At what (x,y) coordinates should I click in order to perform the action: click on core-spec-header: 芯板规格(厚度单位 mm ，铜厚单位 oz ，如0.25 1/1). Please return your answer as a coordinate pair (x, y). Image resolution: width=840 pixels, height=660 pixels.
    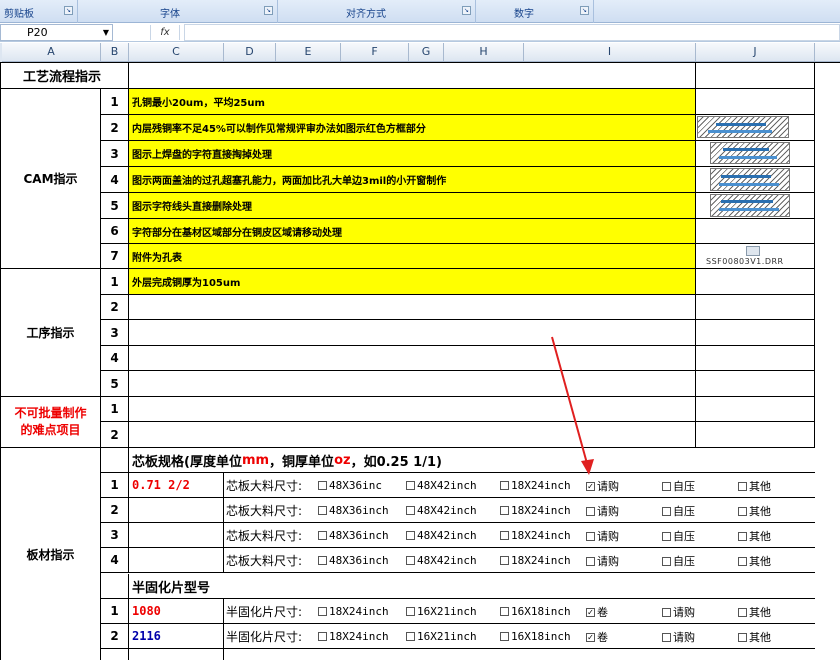
    Looking at the image, I should click on (472, 460).